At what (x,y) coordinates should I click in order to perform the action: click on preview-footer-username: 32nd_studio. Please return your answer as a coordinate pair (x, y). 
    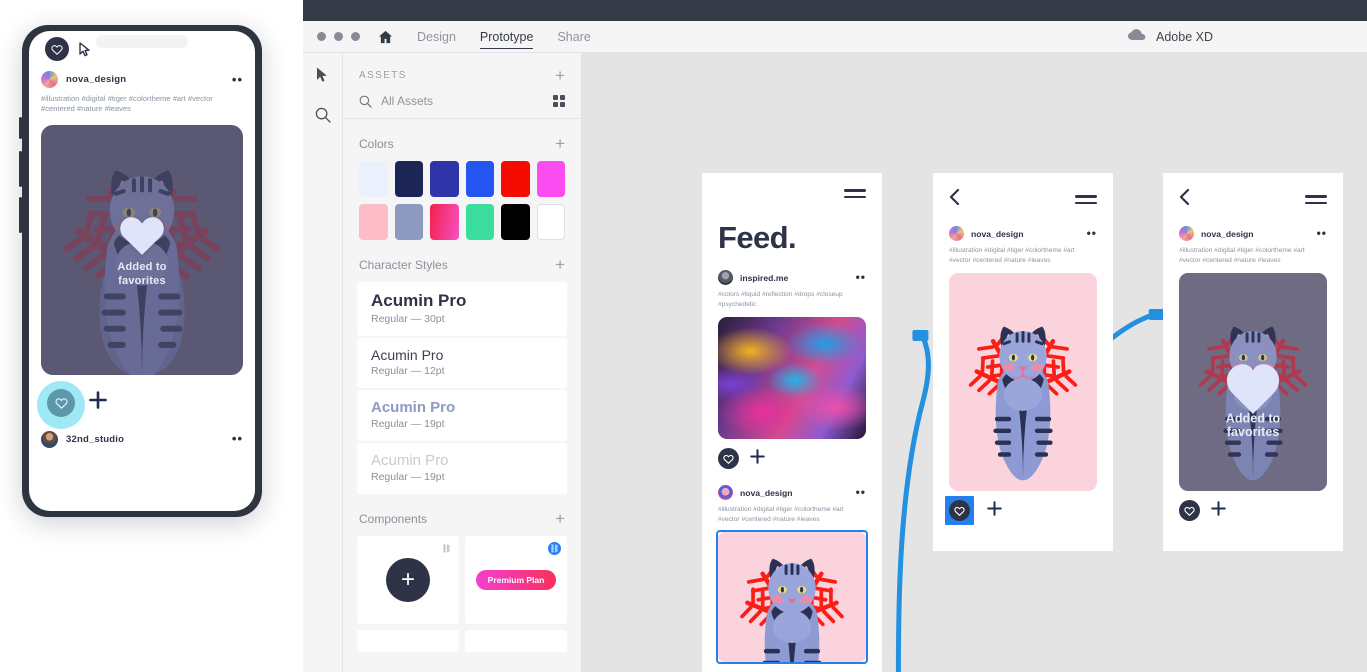
    Looking at the image, I should click on (95, 439).